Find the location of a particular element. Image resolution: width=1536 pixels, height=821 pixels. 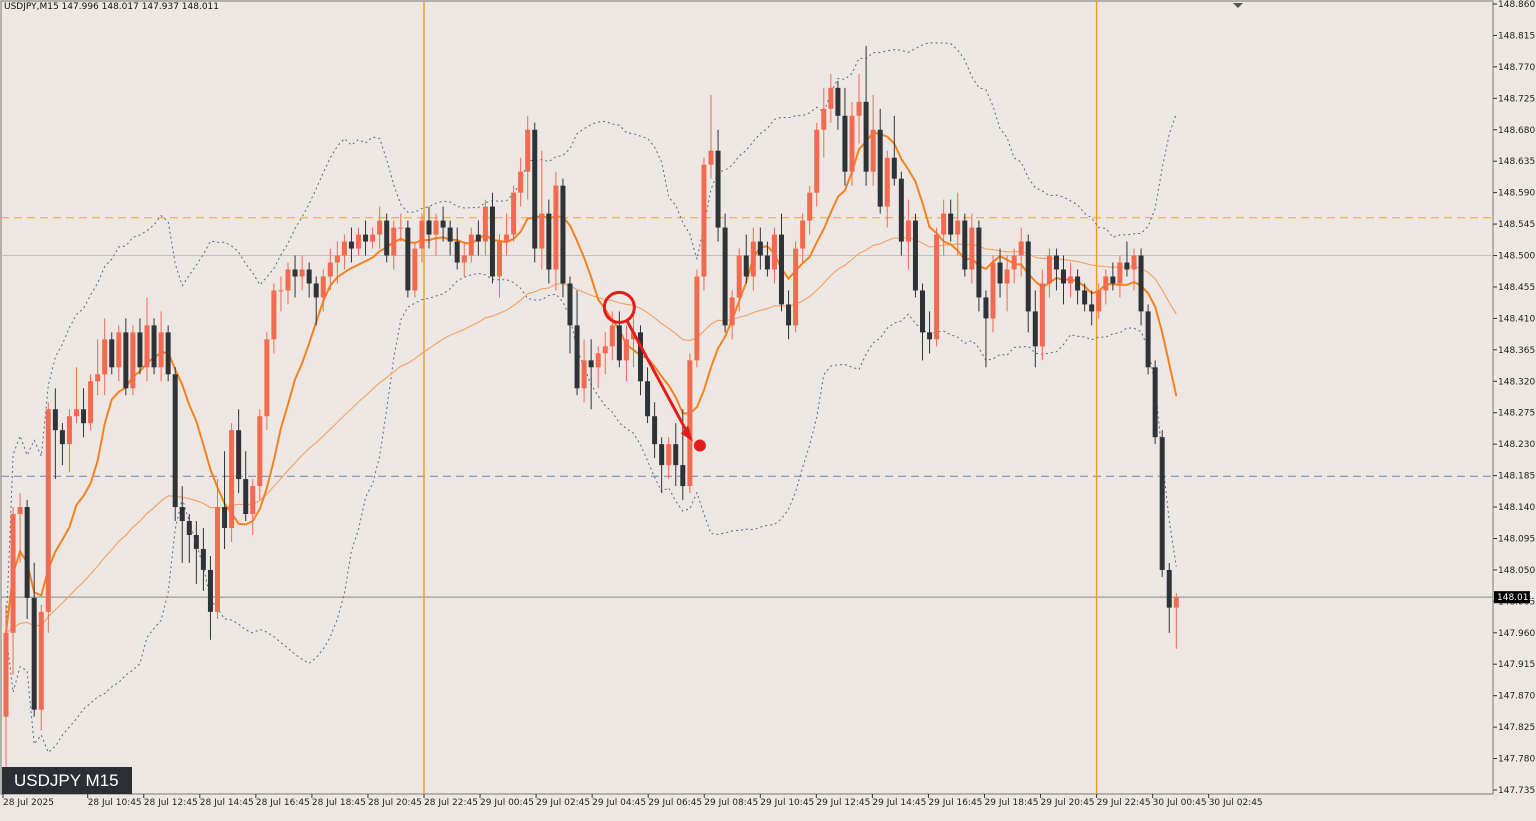

x-tick-label: 29 Jul 12:45 is located at coordinates (843, 803).